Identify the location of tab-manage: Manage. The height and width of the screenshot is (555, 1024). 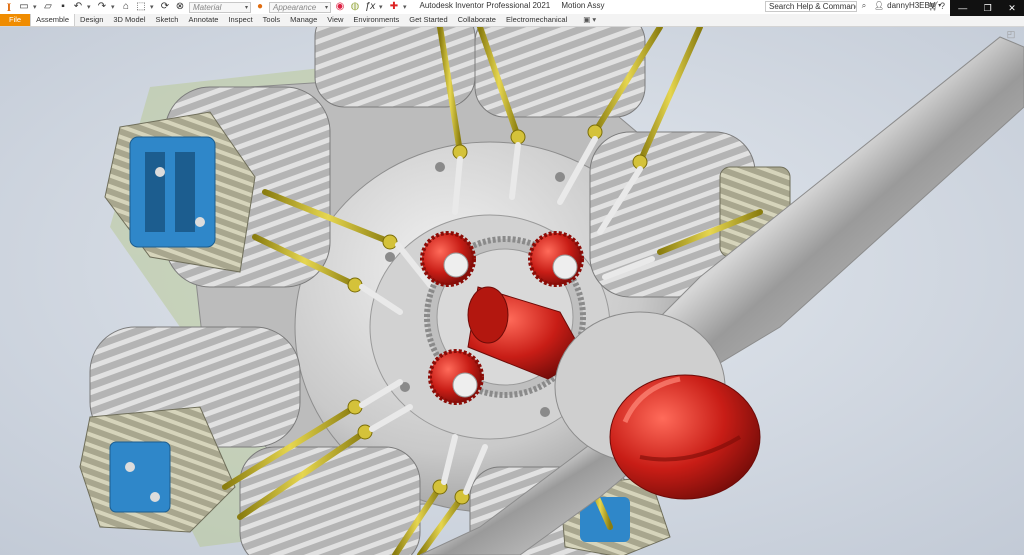
(303, 20).